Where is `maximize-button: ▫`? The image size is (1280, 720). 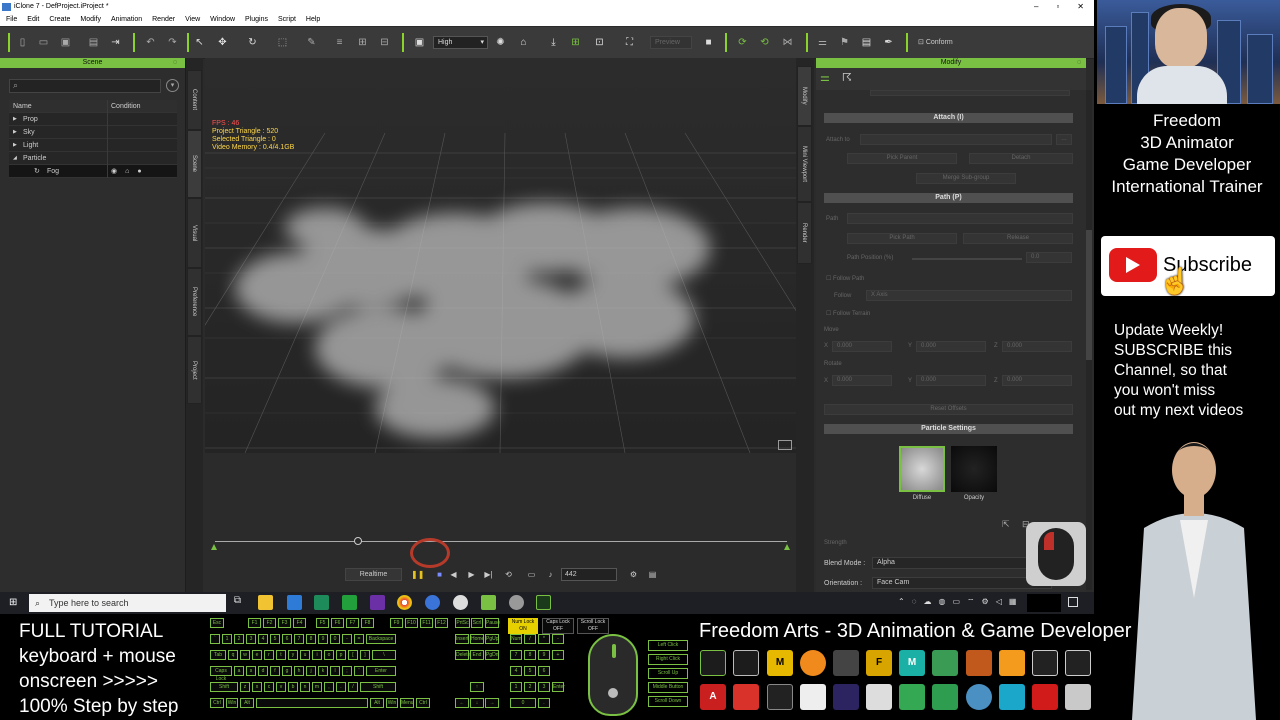 maximize-button: ▫ is located at coordinates (1057, 7).